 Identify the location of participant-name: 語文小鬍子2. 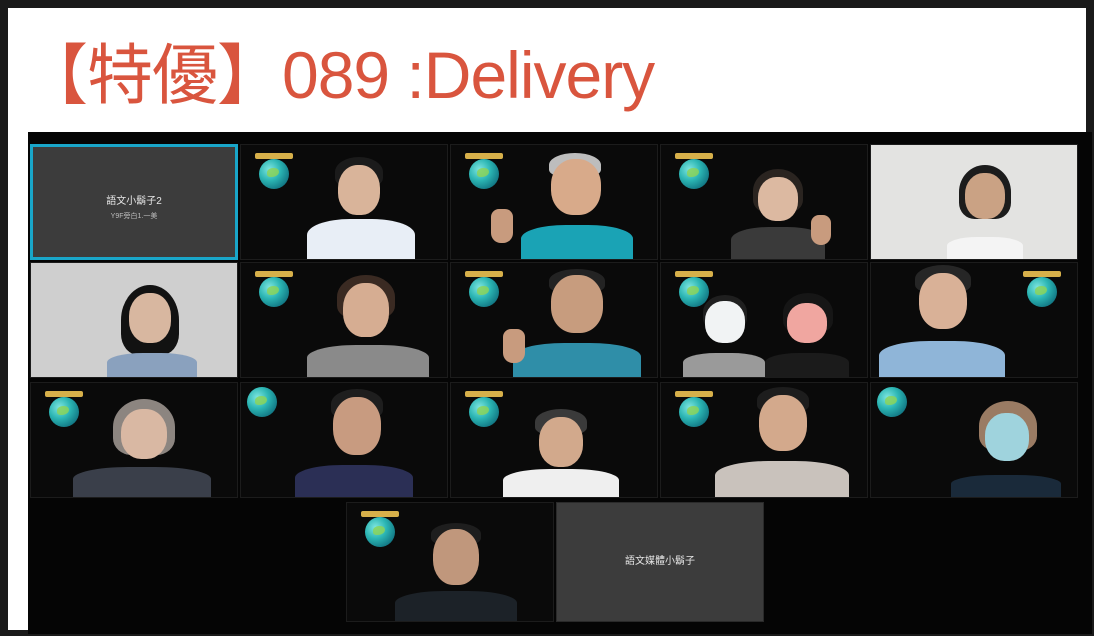
(134, 202).